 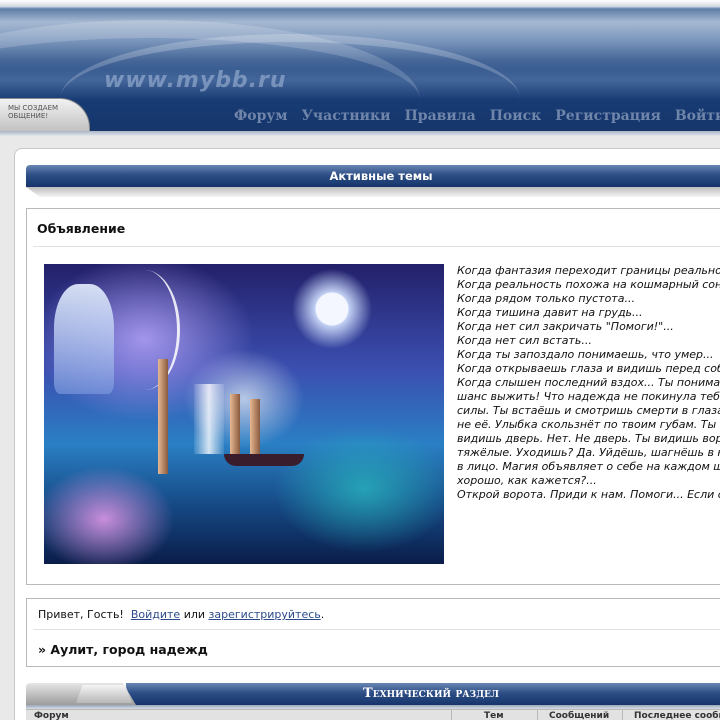 I want to click on active-topics-label: Активные темы, so click(x=373, y=176).